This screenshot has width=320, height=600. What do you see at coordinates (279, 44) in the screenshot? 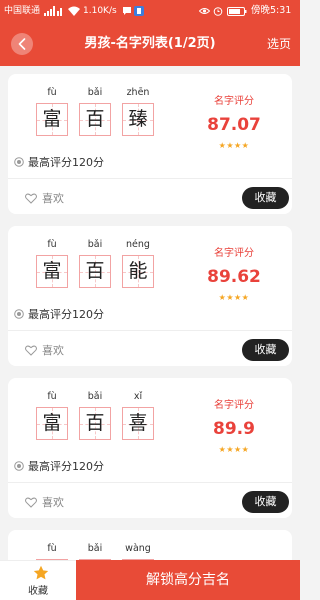
I see `select-page-button: 选页` at bounding box center [279, 44].